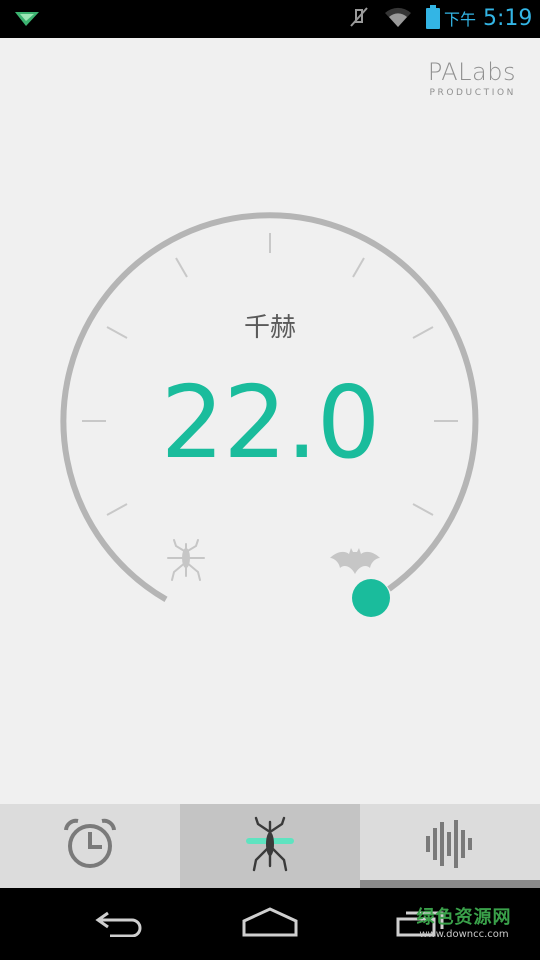 The height and width of the screenshot is (960, 540). I want to click on system-nav-bar, so click(270, 924).